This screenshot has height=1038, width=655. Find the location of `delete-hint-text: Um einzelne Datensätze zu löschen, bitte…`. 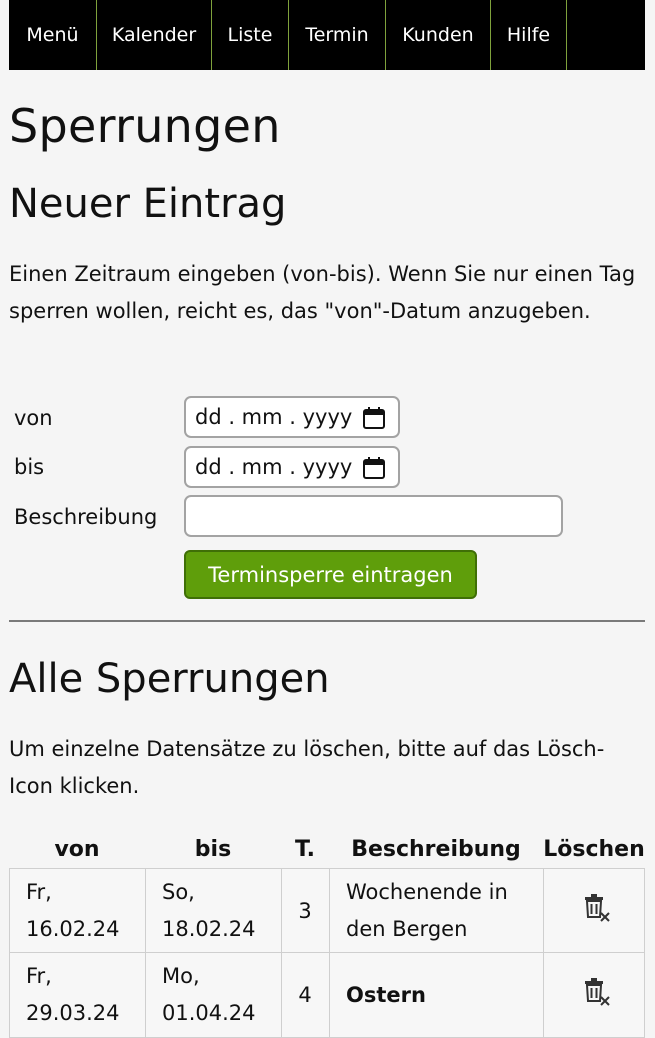

delete-hint-text: Um einzelne Datensätze zu löschen, bitte… is located at coordinates (307, 767).